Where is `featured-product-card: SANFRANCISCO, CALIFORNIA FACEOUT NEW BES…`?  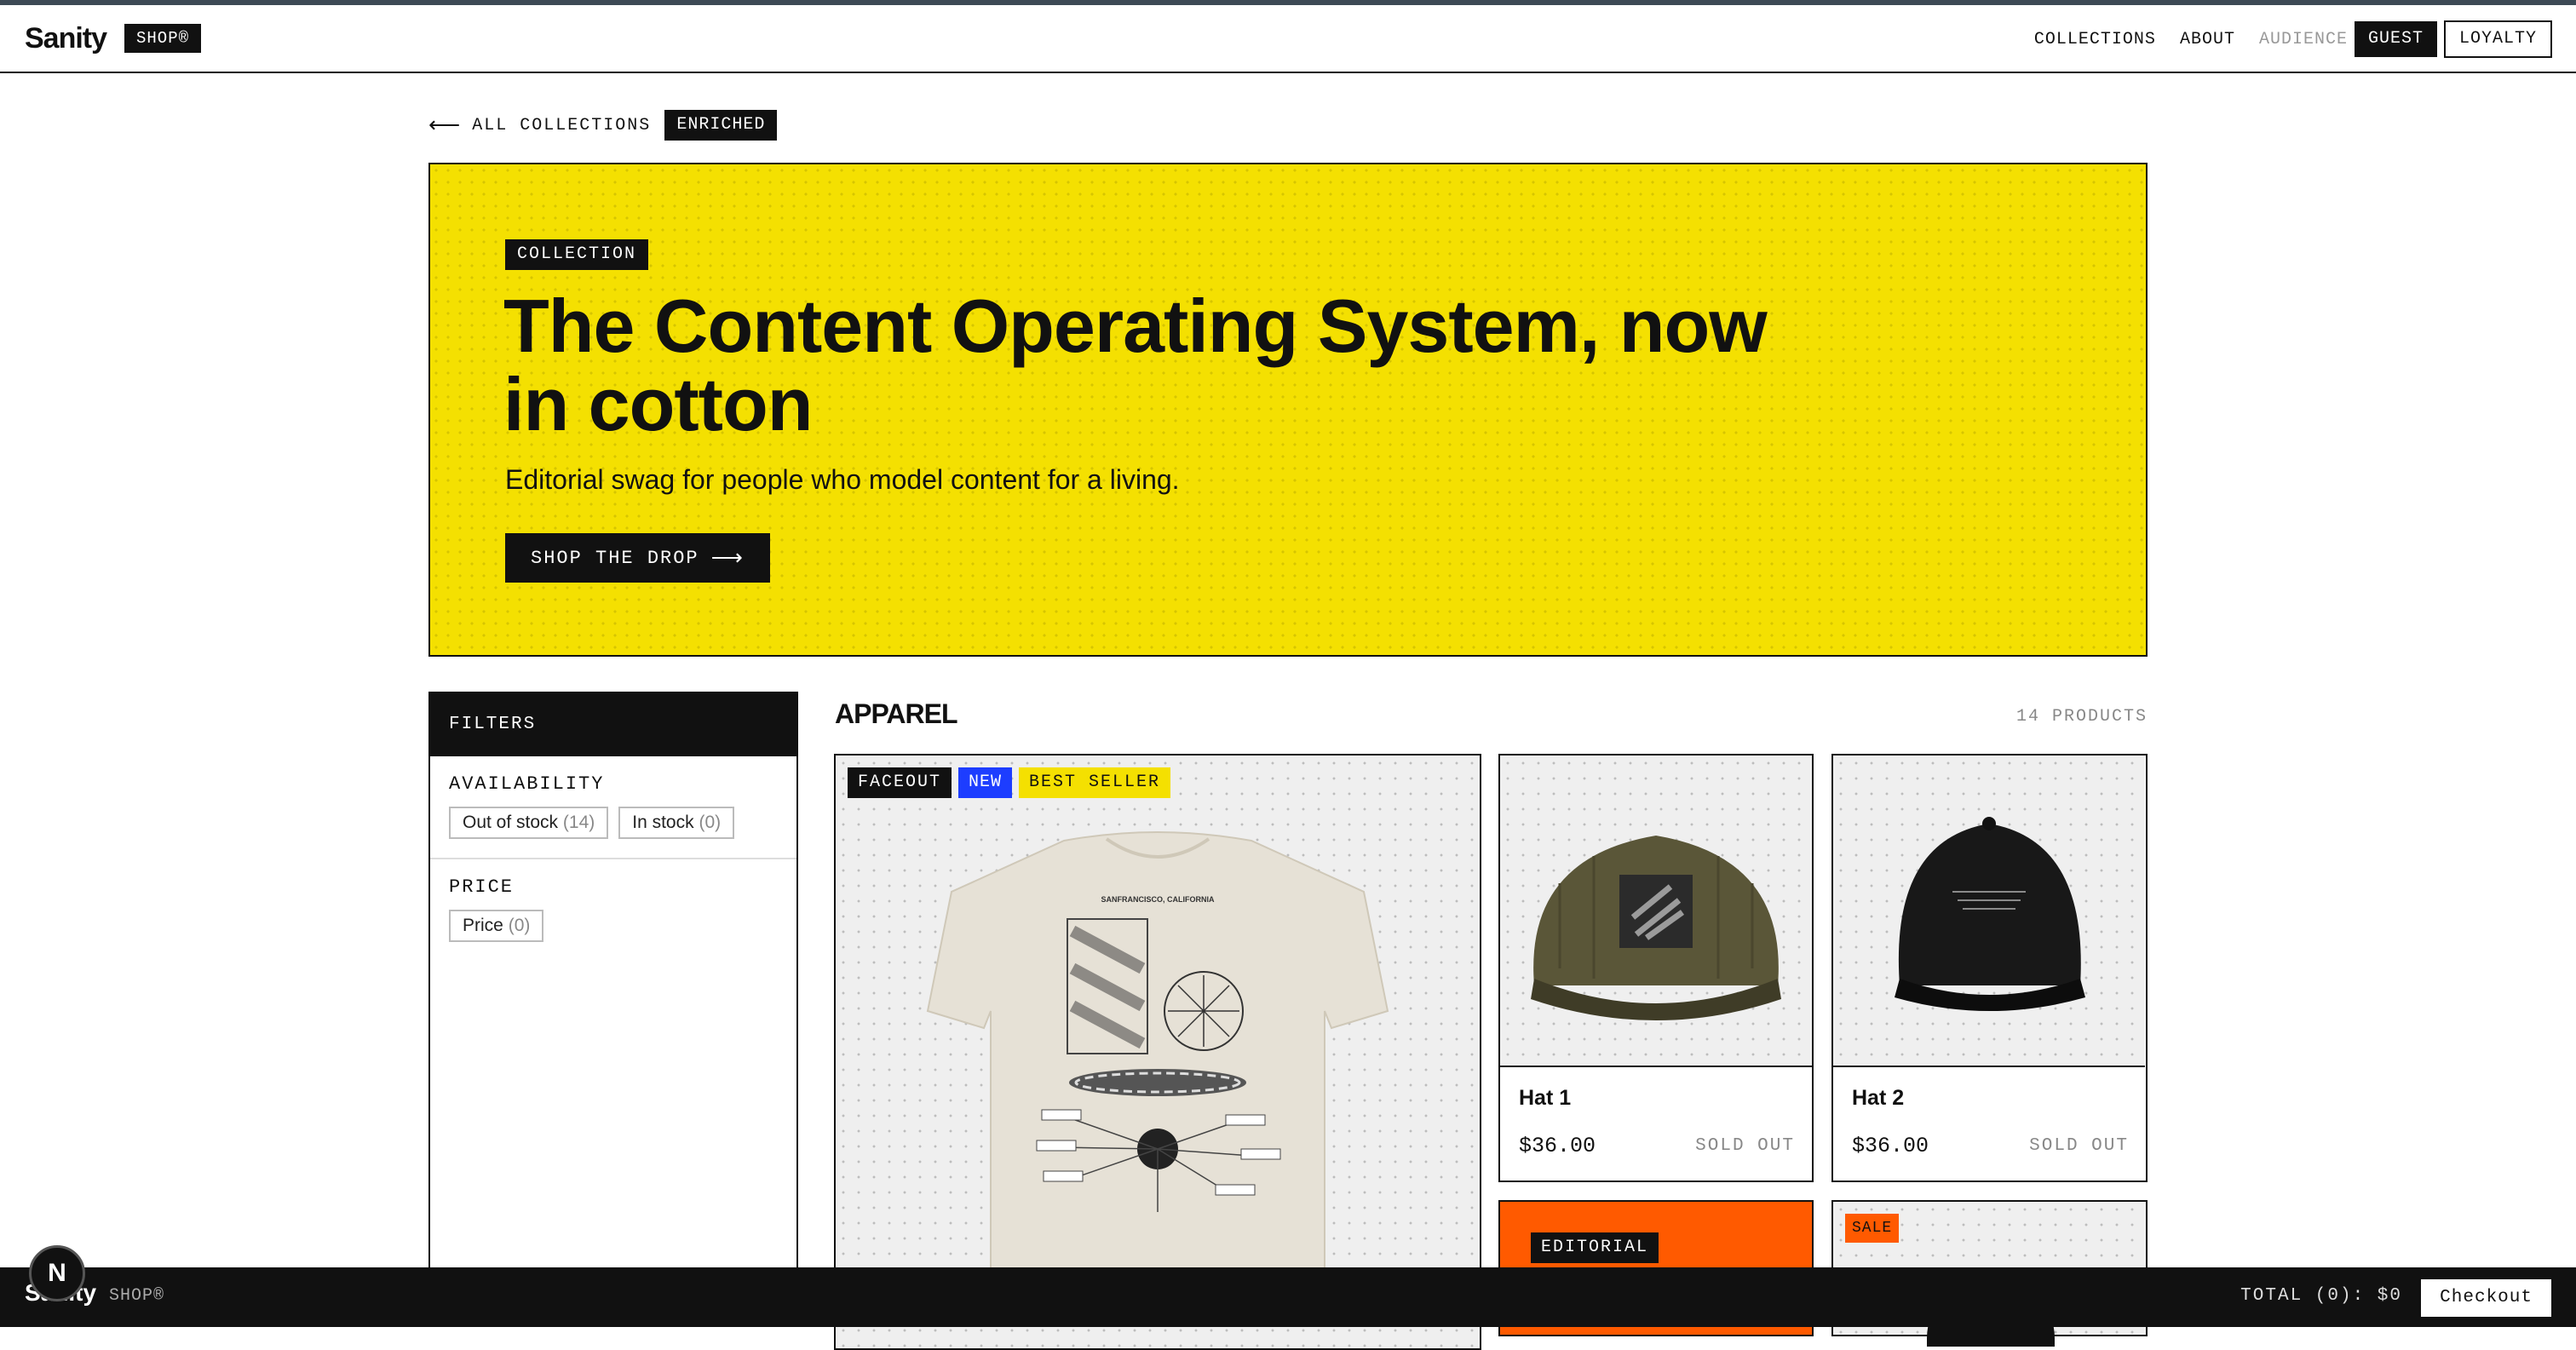 featured-product-card: SANFRANCISCO, CALIFORNIA FACEOUT NEW BES… is located at coordinates (1157, 1052).